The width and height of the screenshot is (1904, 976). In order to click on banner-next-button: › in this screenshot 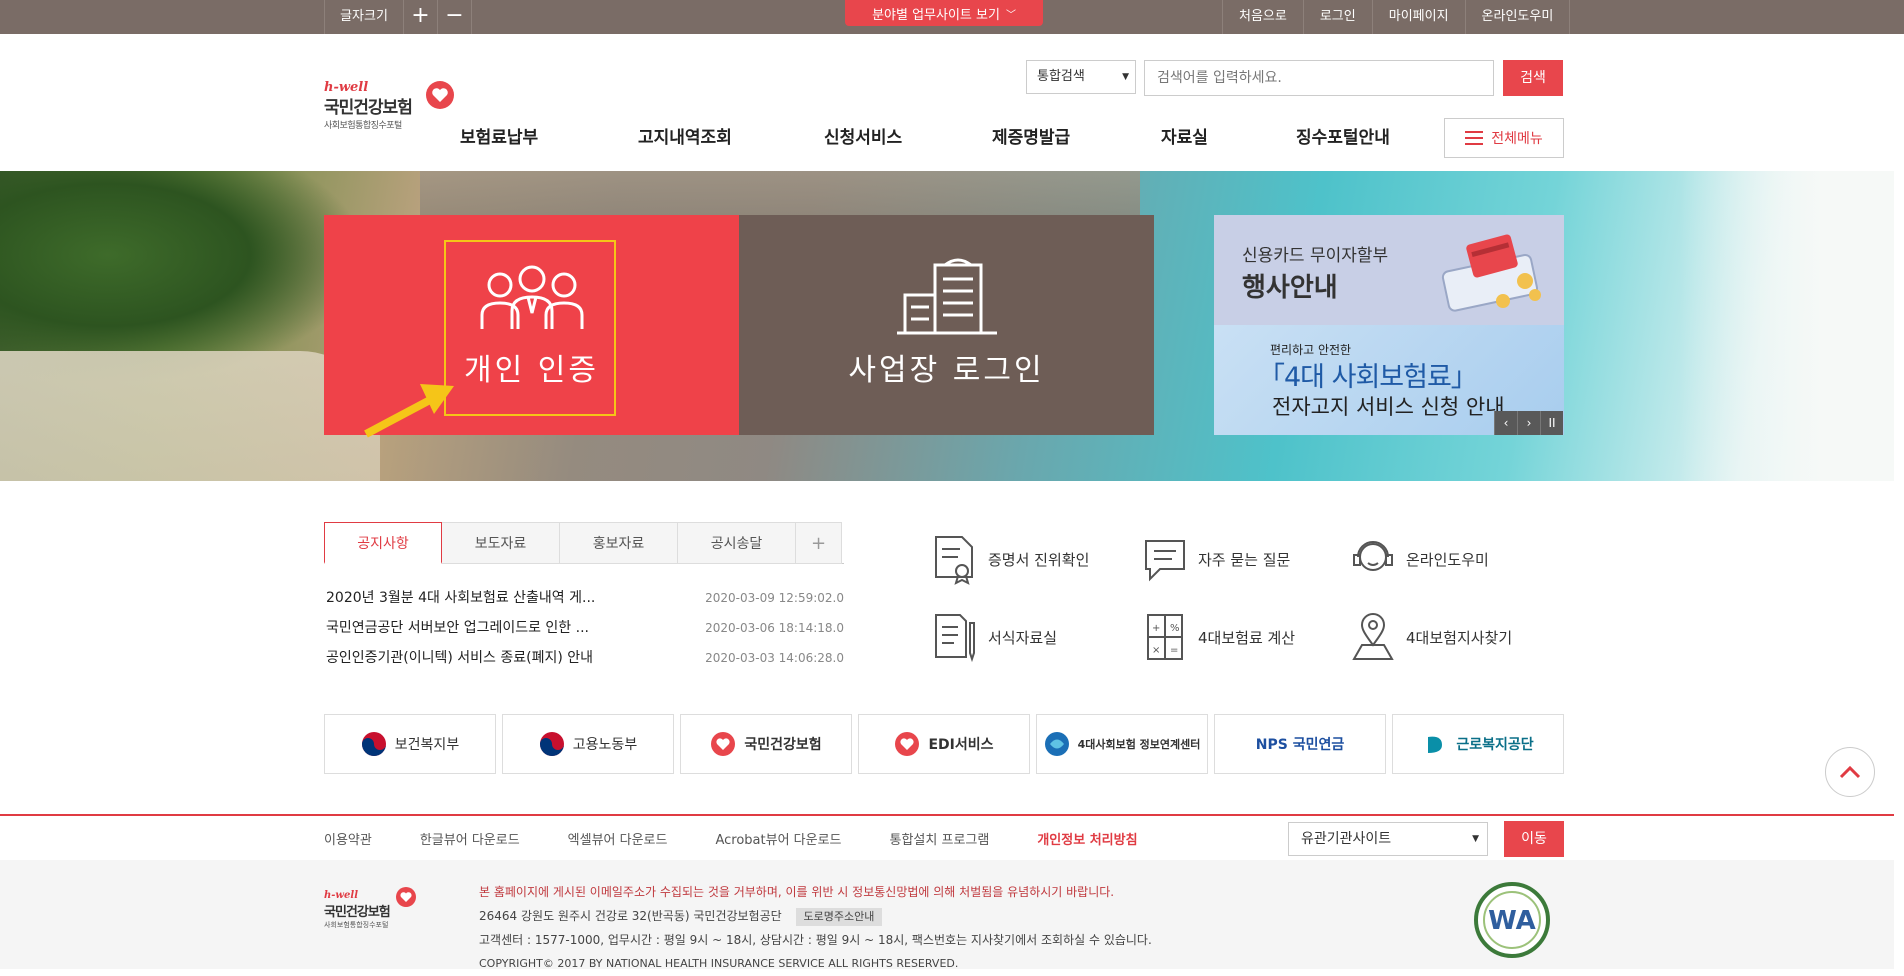, I will do `click(1528, 423)`.